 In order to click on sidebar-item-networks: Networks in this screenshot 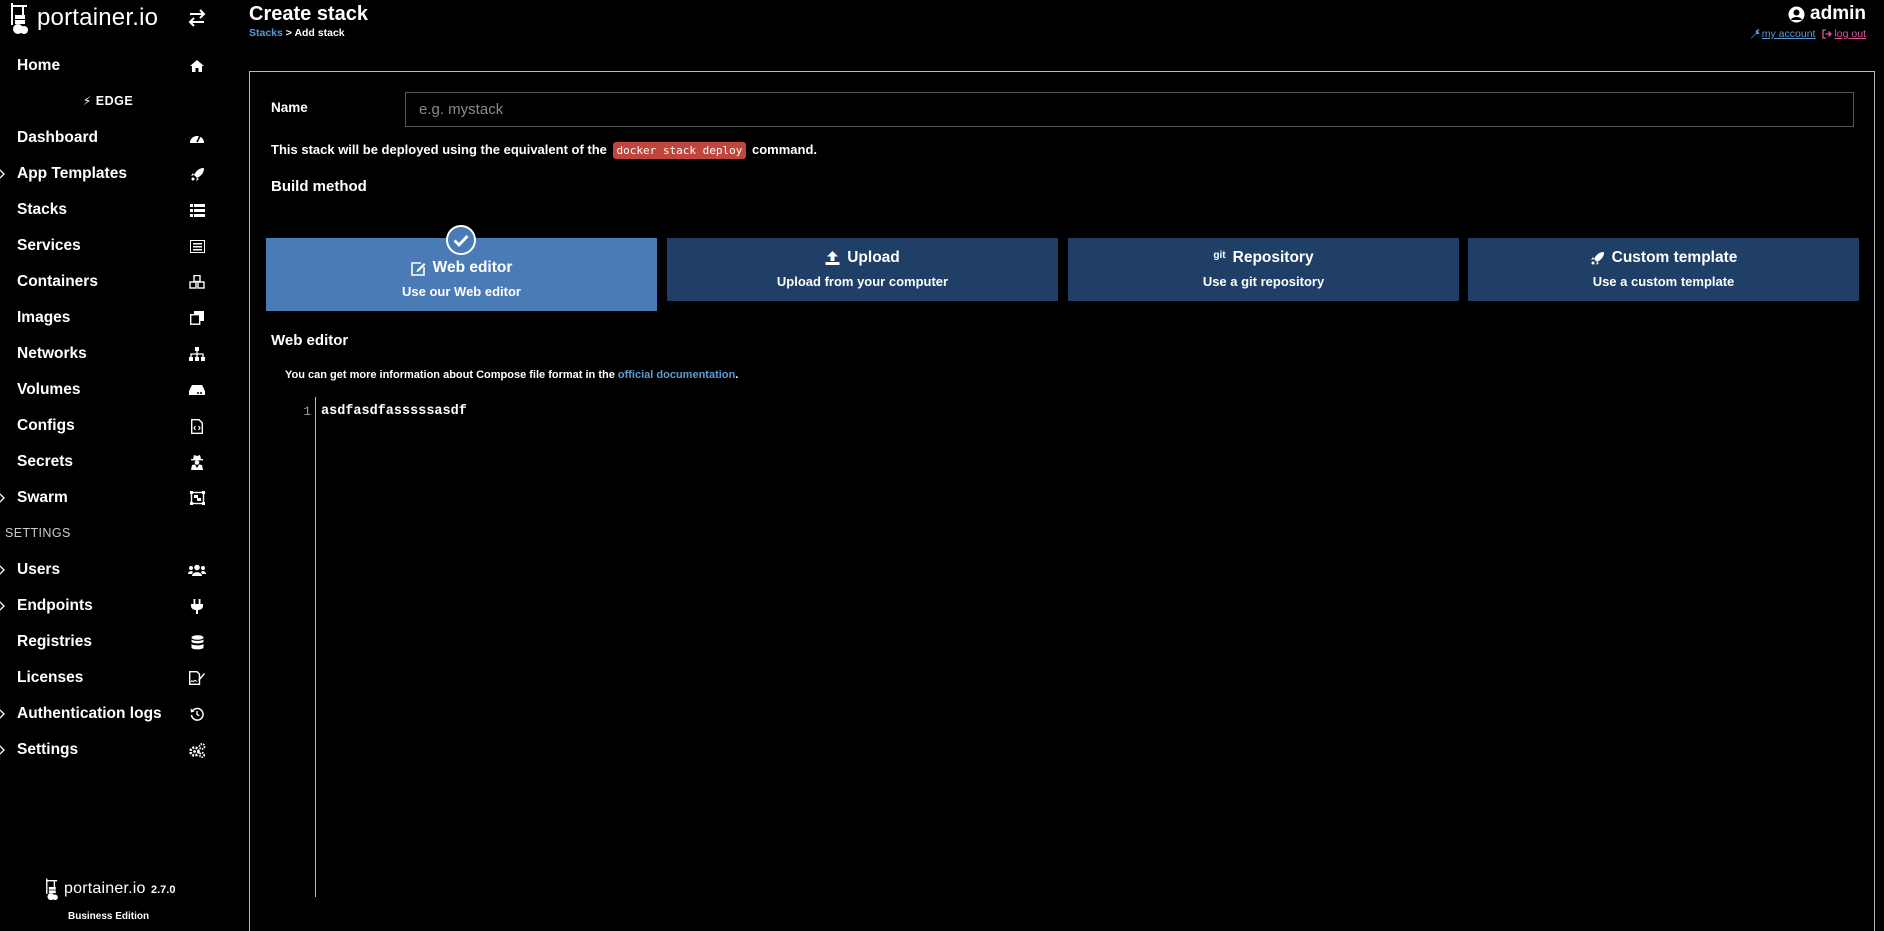, I will do `click(108, 354)`.